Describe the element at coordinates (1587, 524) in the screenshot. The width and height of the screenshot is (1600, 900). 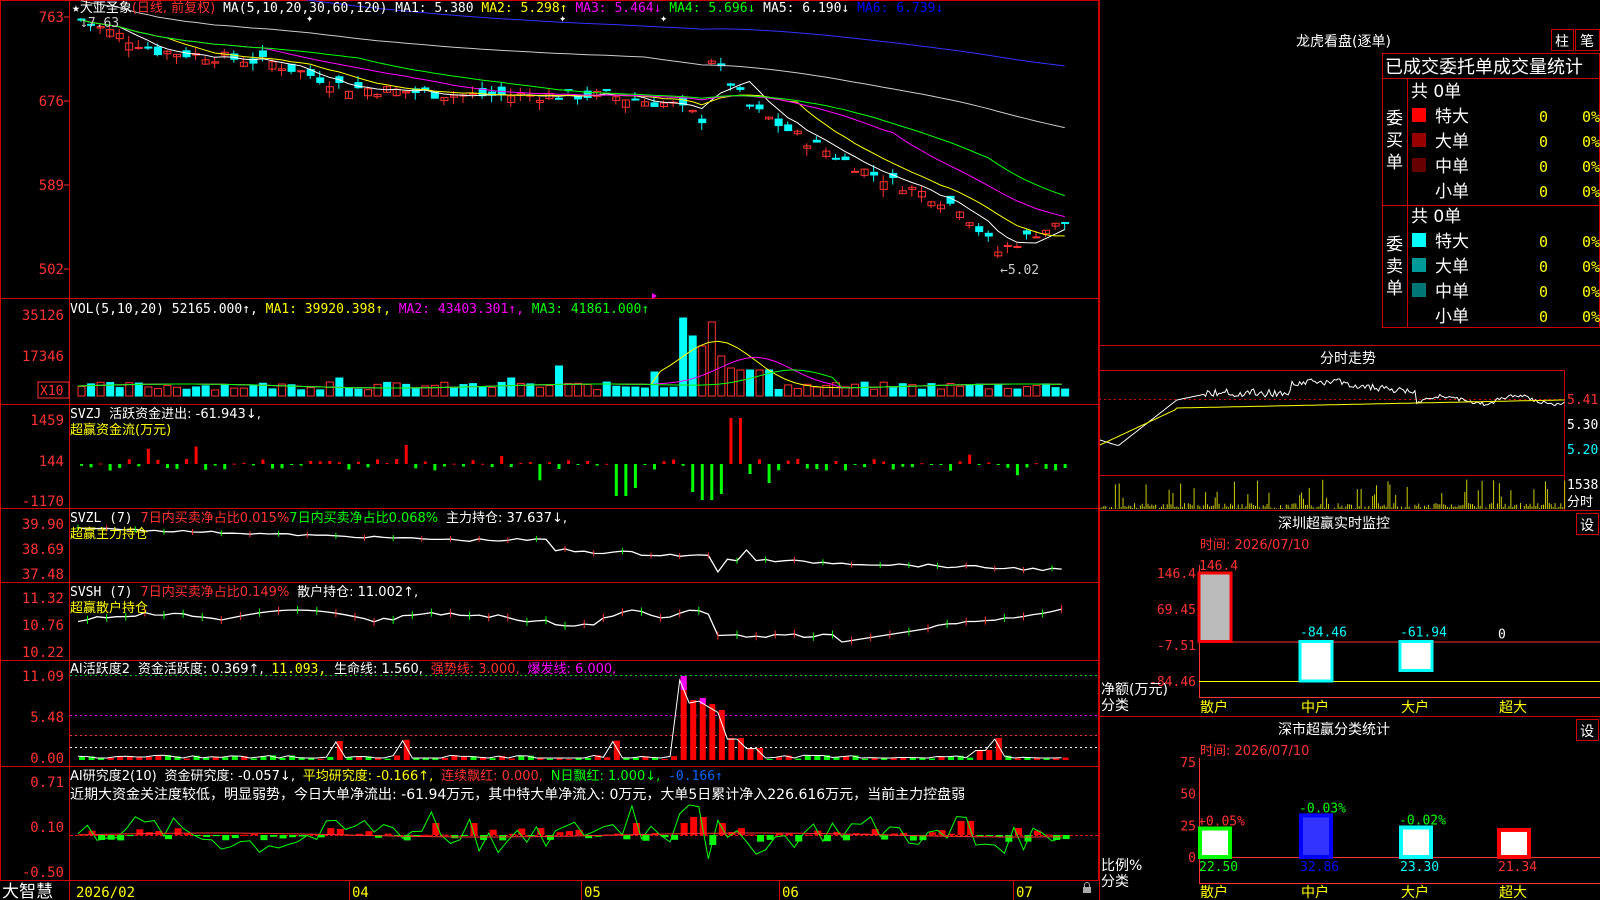
I see `sz-monitor-settings-button: 设` at that location.